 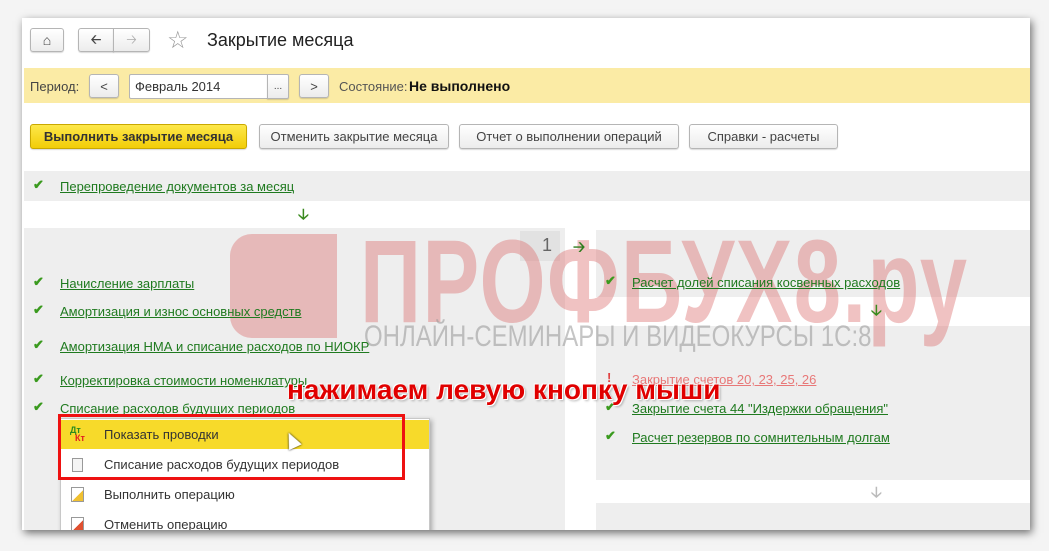 What do you see at coordinates (166, 523) in the screenshot?
I see `menu-item-label: Отменить операцию` at bounding box center [166, 523].